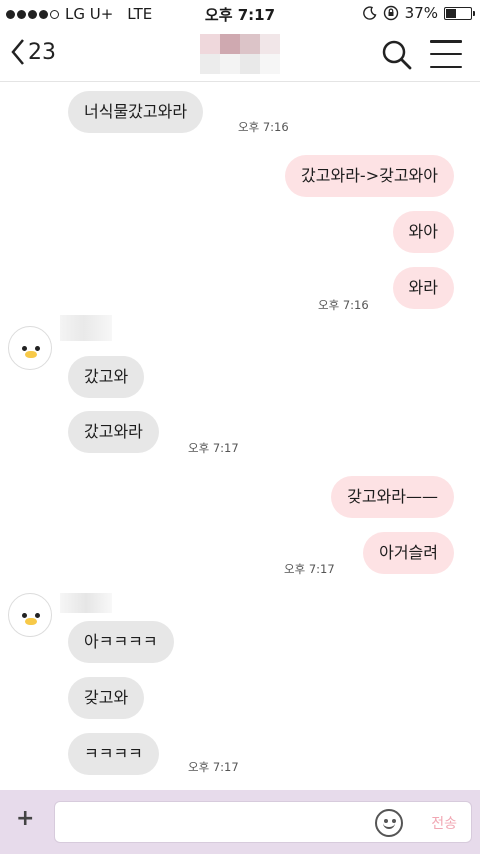 This screenshot has width=480, height=854. I want to click on message-bubble-outgoing: 와라, so click(423, 288).